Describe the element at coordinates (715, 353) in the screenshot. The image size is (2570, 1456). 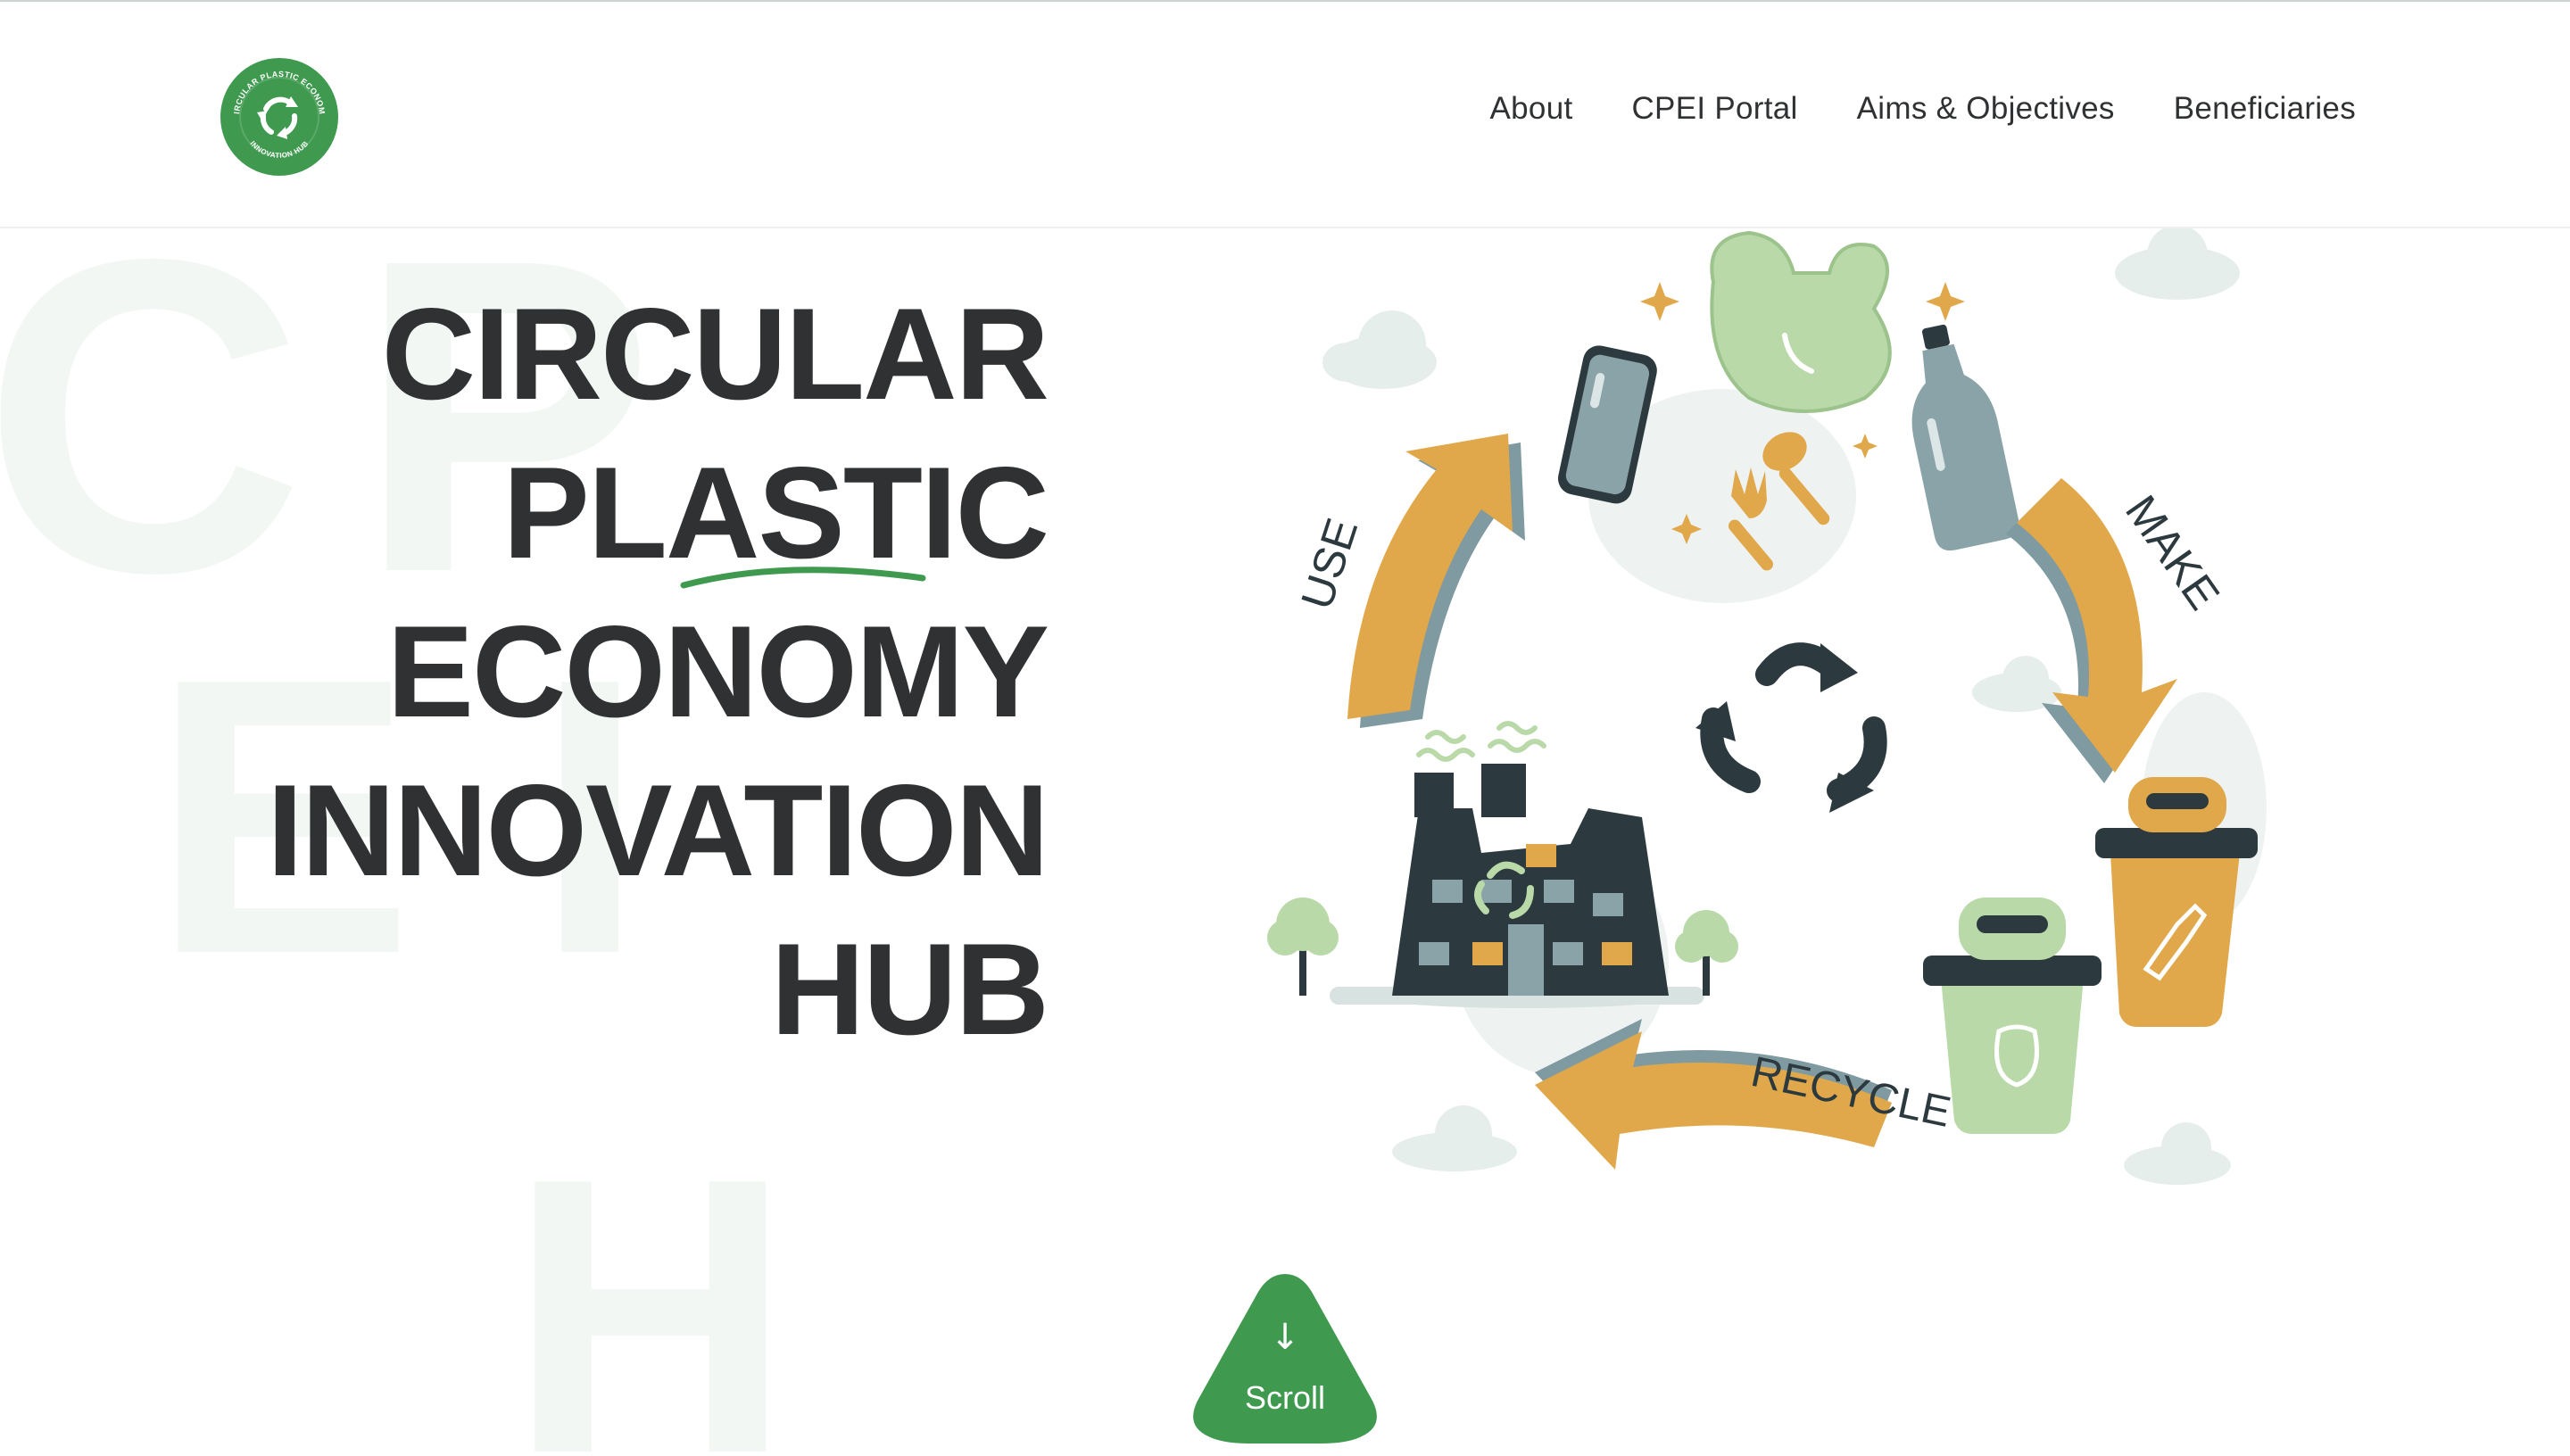
I see `hero-title-line: CIRCULAR` at that location.